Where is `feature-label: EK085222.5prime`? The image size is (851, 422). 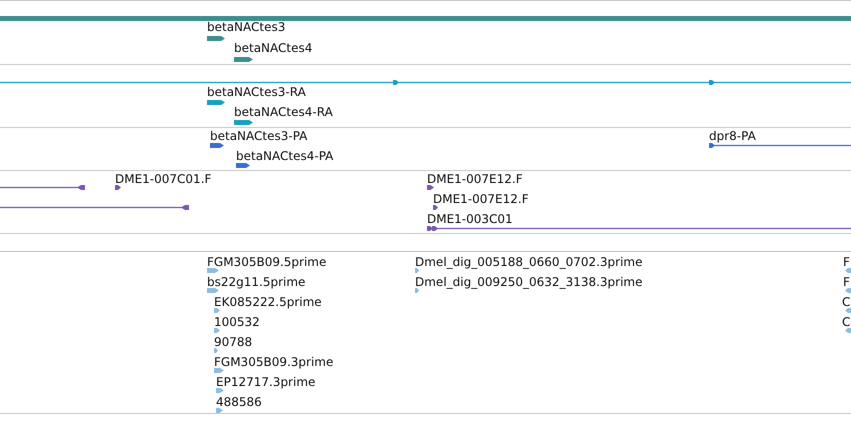
feature-label: EK085222.5prime is located at coordinates (268, 302).